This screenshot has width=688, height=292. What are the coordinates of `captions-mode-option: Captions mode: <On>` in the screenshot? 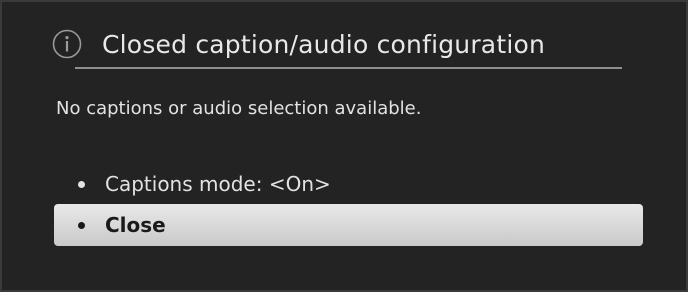 It's located at (348, 184).